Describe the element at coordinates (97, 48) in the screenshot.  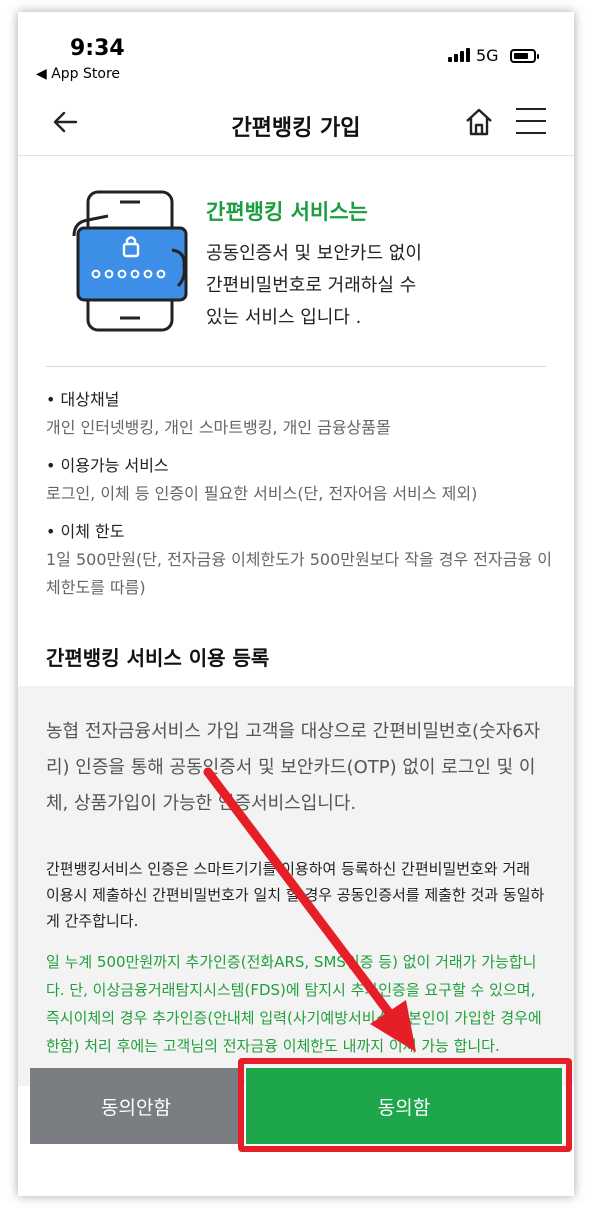
I see `status-time: 9:34` at that location.